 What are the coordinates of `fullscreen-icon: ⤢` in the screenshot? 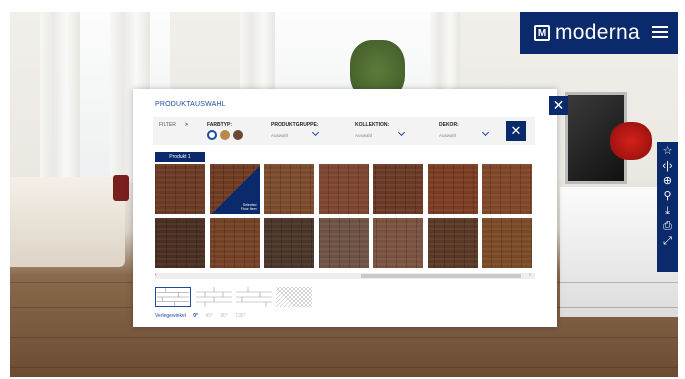 It's located at (667, 241).